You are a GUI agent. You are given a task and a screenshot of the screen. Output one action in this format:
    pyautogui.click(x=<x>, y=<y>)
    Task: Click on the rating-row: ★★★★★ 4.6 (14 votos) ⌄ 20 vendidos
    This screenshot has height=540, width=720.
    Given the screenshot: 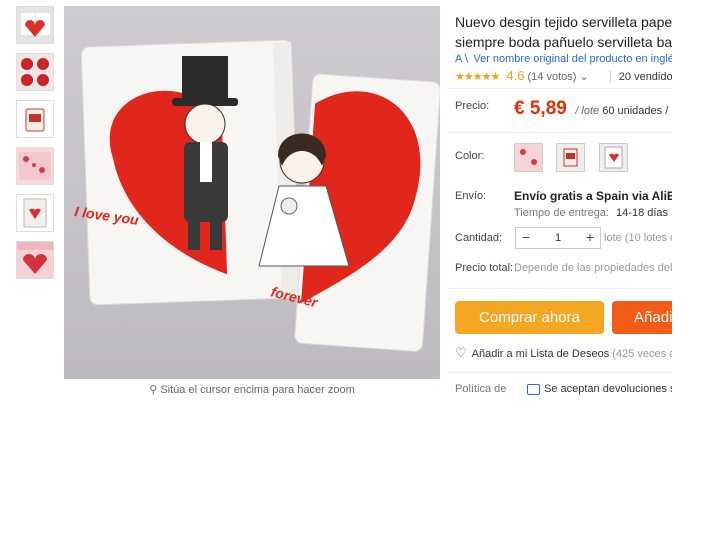 What is the action you would take?
    pyautogui.click(x=563, y=75)
    